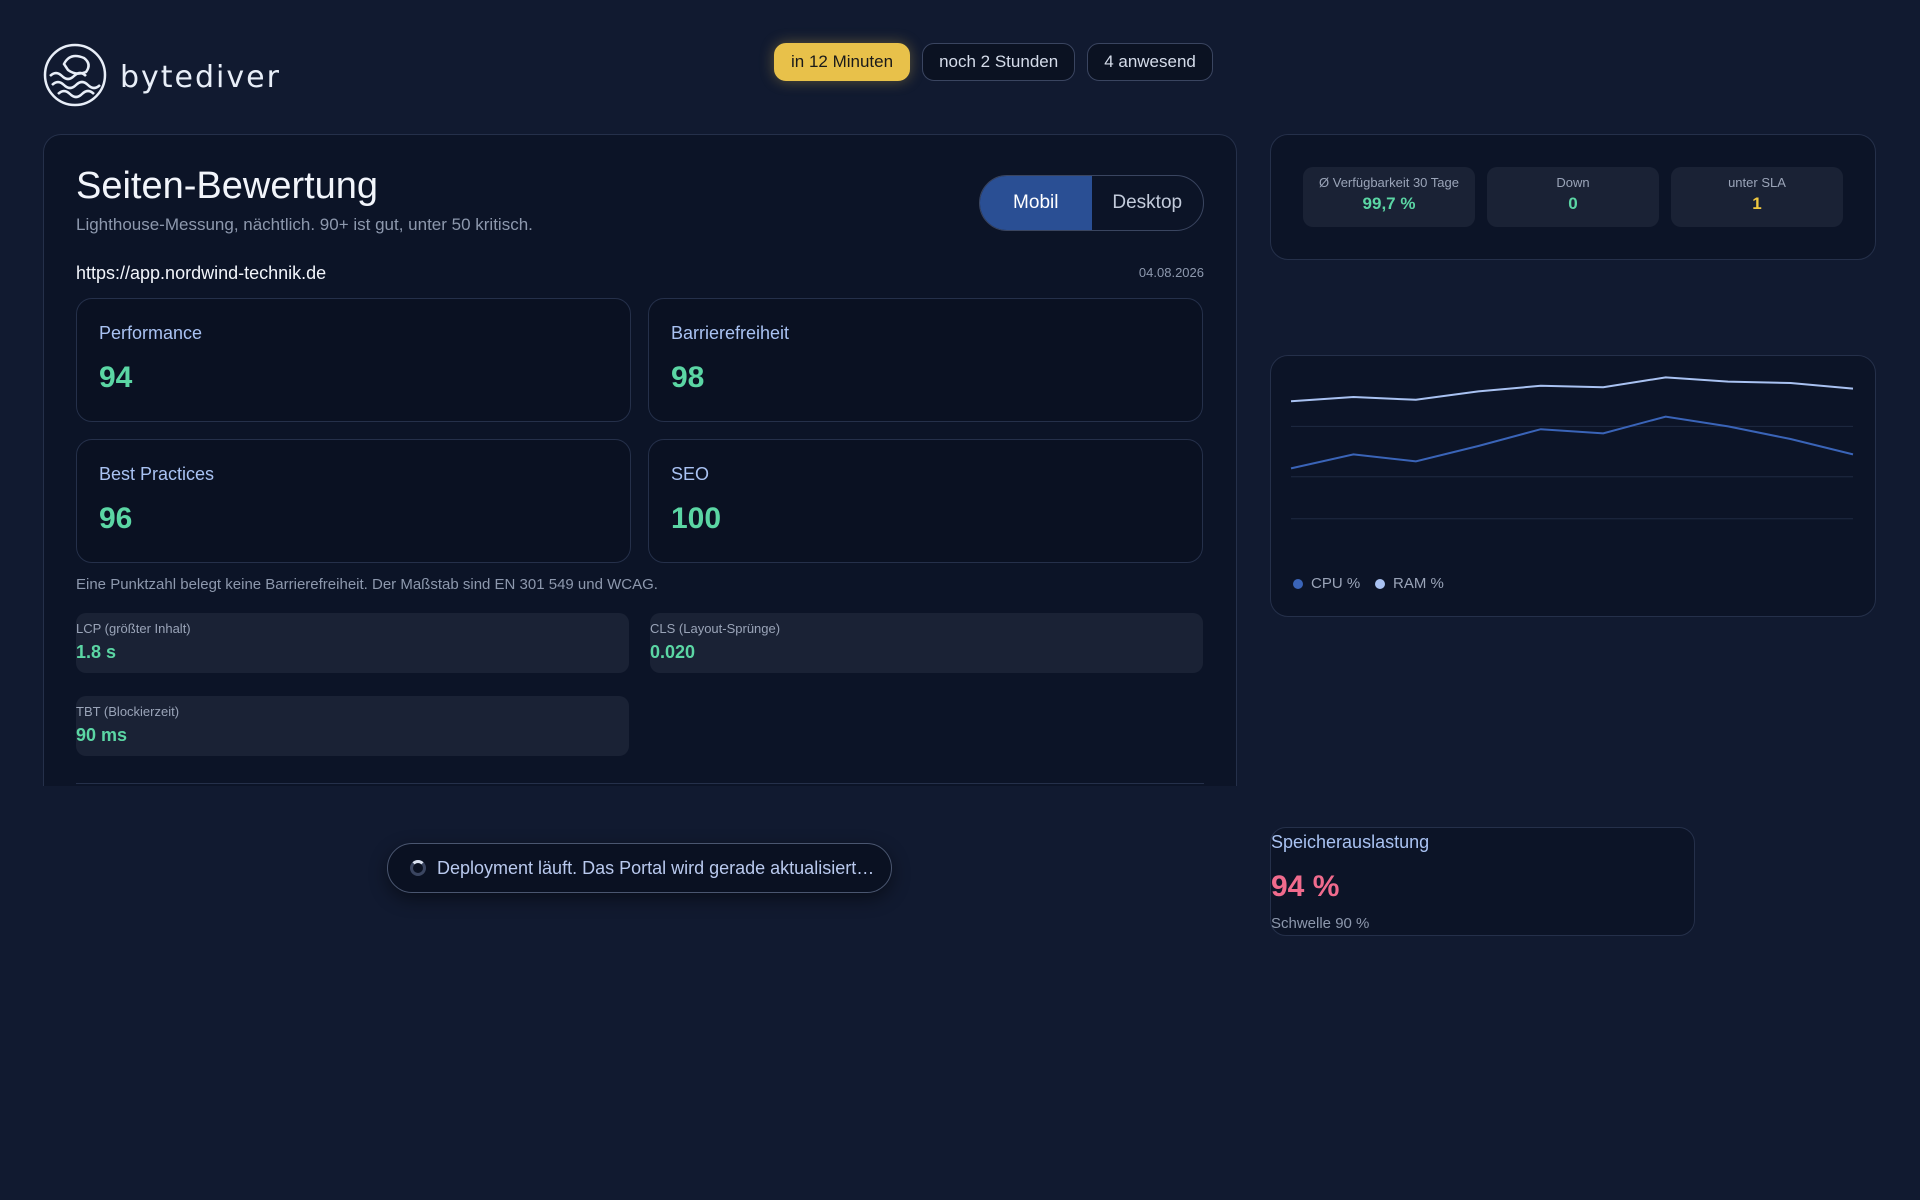 The height and width of the screenshot is (1200, 1920). I want to click on metric-label: TBT (Blockierzeit), so click(128, 711).